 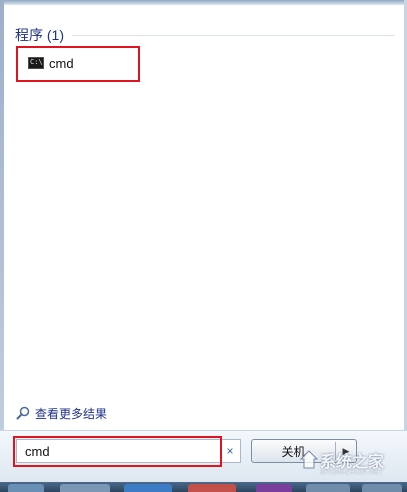 I want to click on programs-group-header: 程序 (1), so click(x=205, y=35).